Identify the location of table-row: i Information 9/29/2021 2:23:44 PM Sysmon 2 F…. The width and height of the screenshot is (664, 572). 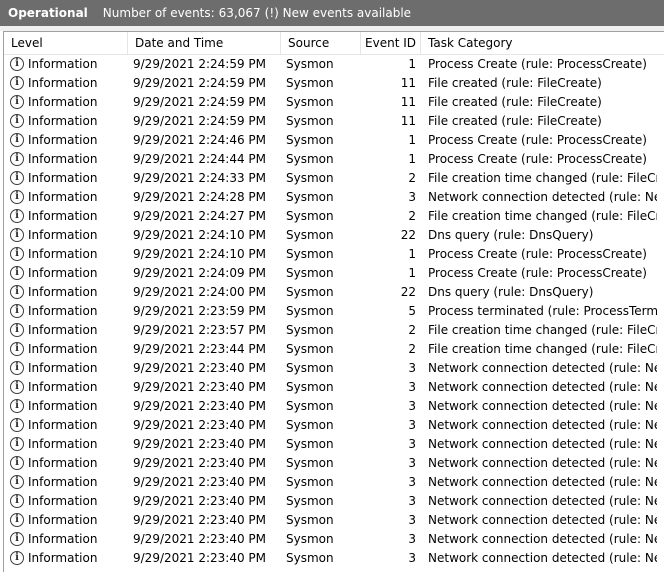
(334, 349).